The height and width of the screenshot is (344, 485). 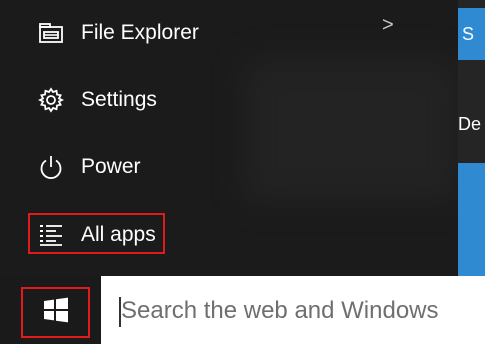 I want to click on windows-logo-icon, so click(x=56, y=312).